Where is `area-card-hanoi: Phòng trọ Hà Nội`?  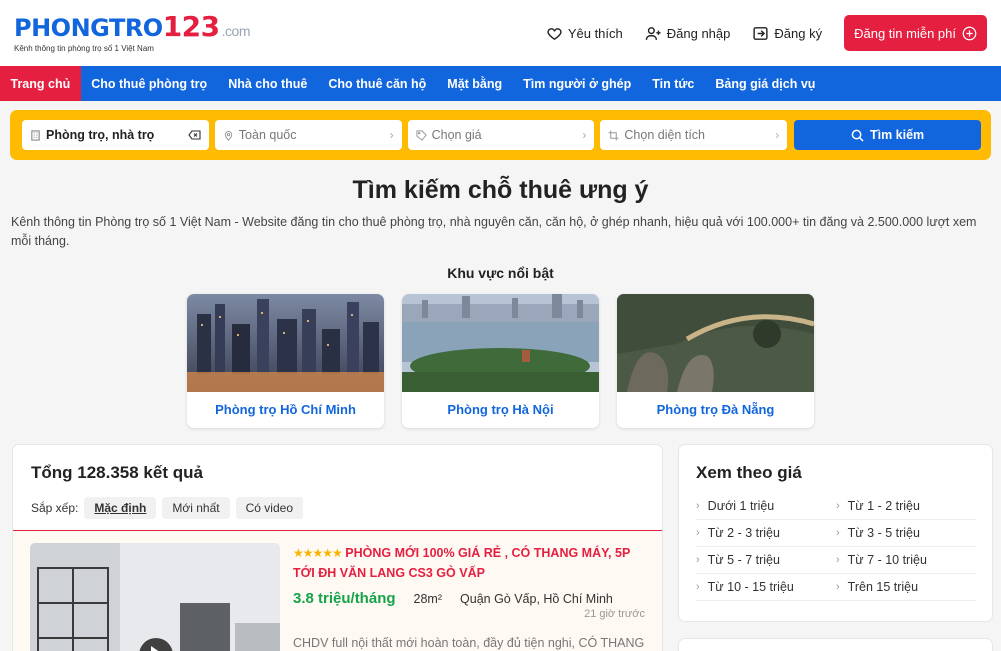 area-card-hanoi: Phòng trọ Hà Nội is located at coordinates (500, 361).